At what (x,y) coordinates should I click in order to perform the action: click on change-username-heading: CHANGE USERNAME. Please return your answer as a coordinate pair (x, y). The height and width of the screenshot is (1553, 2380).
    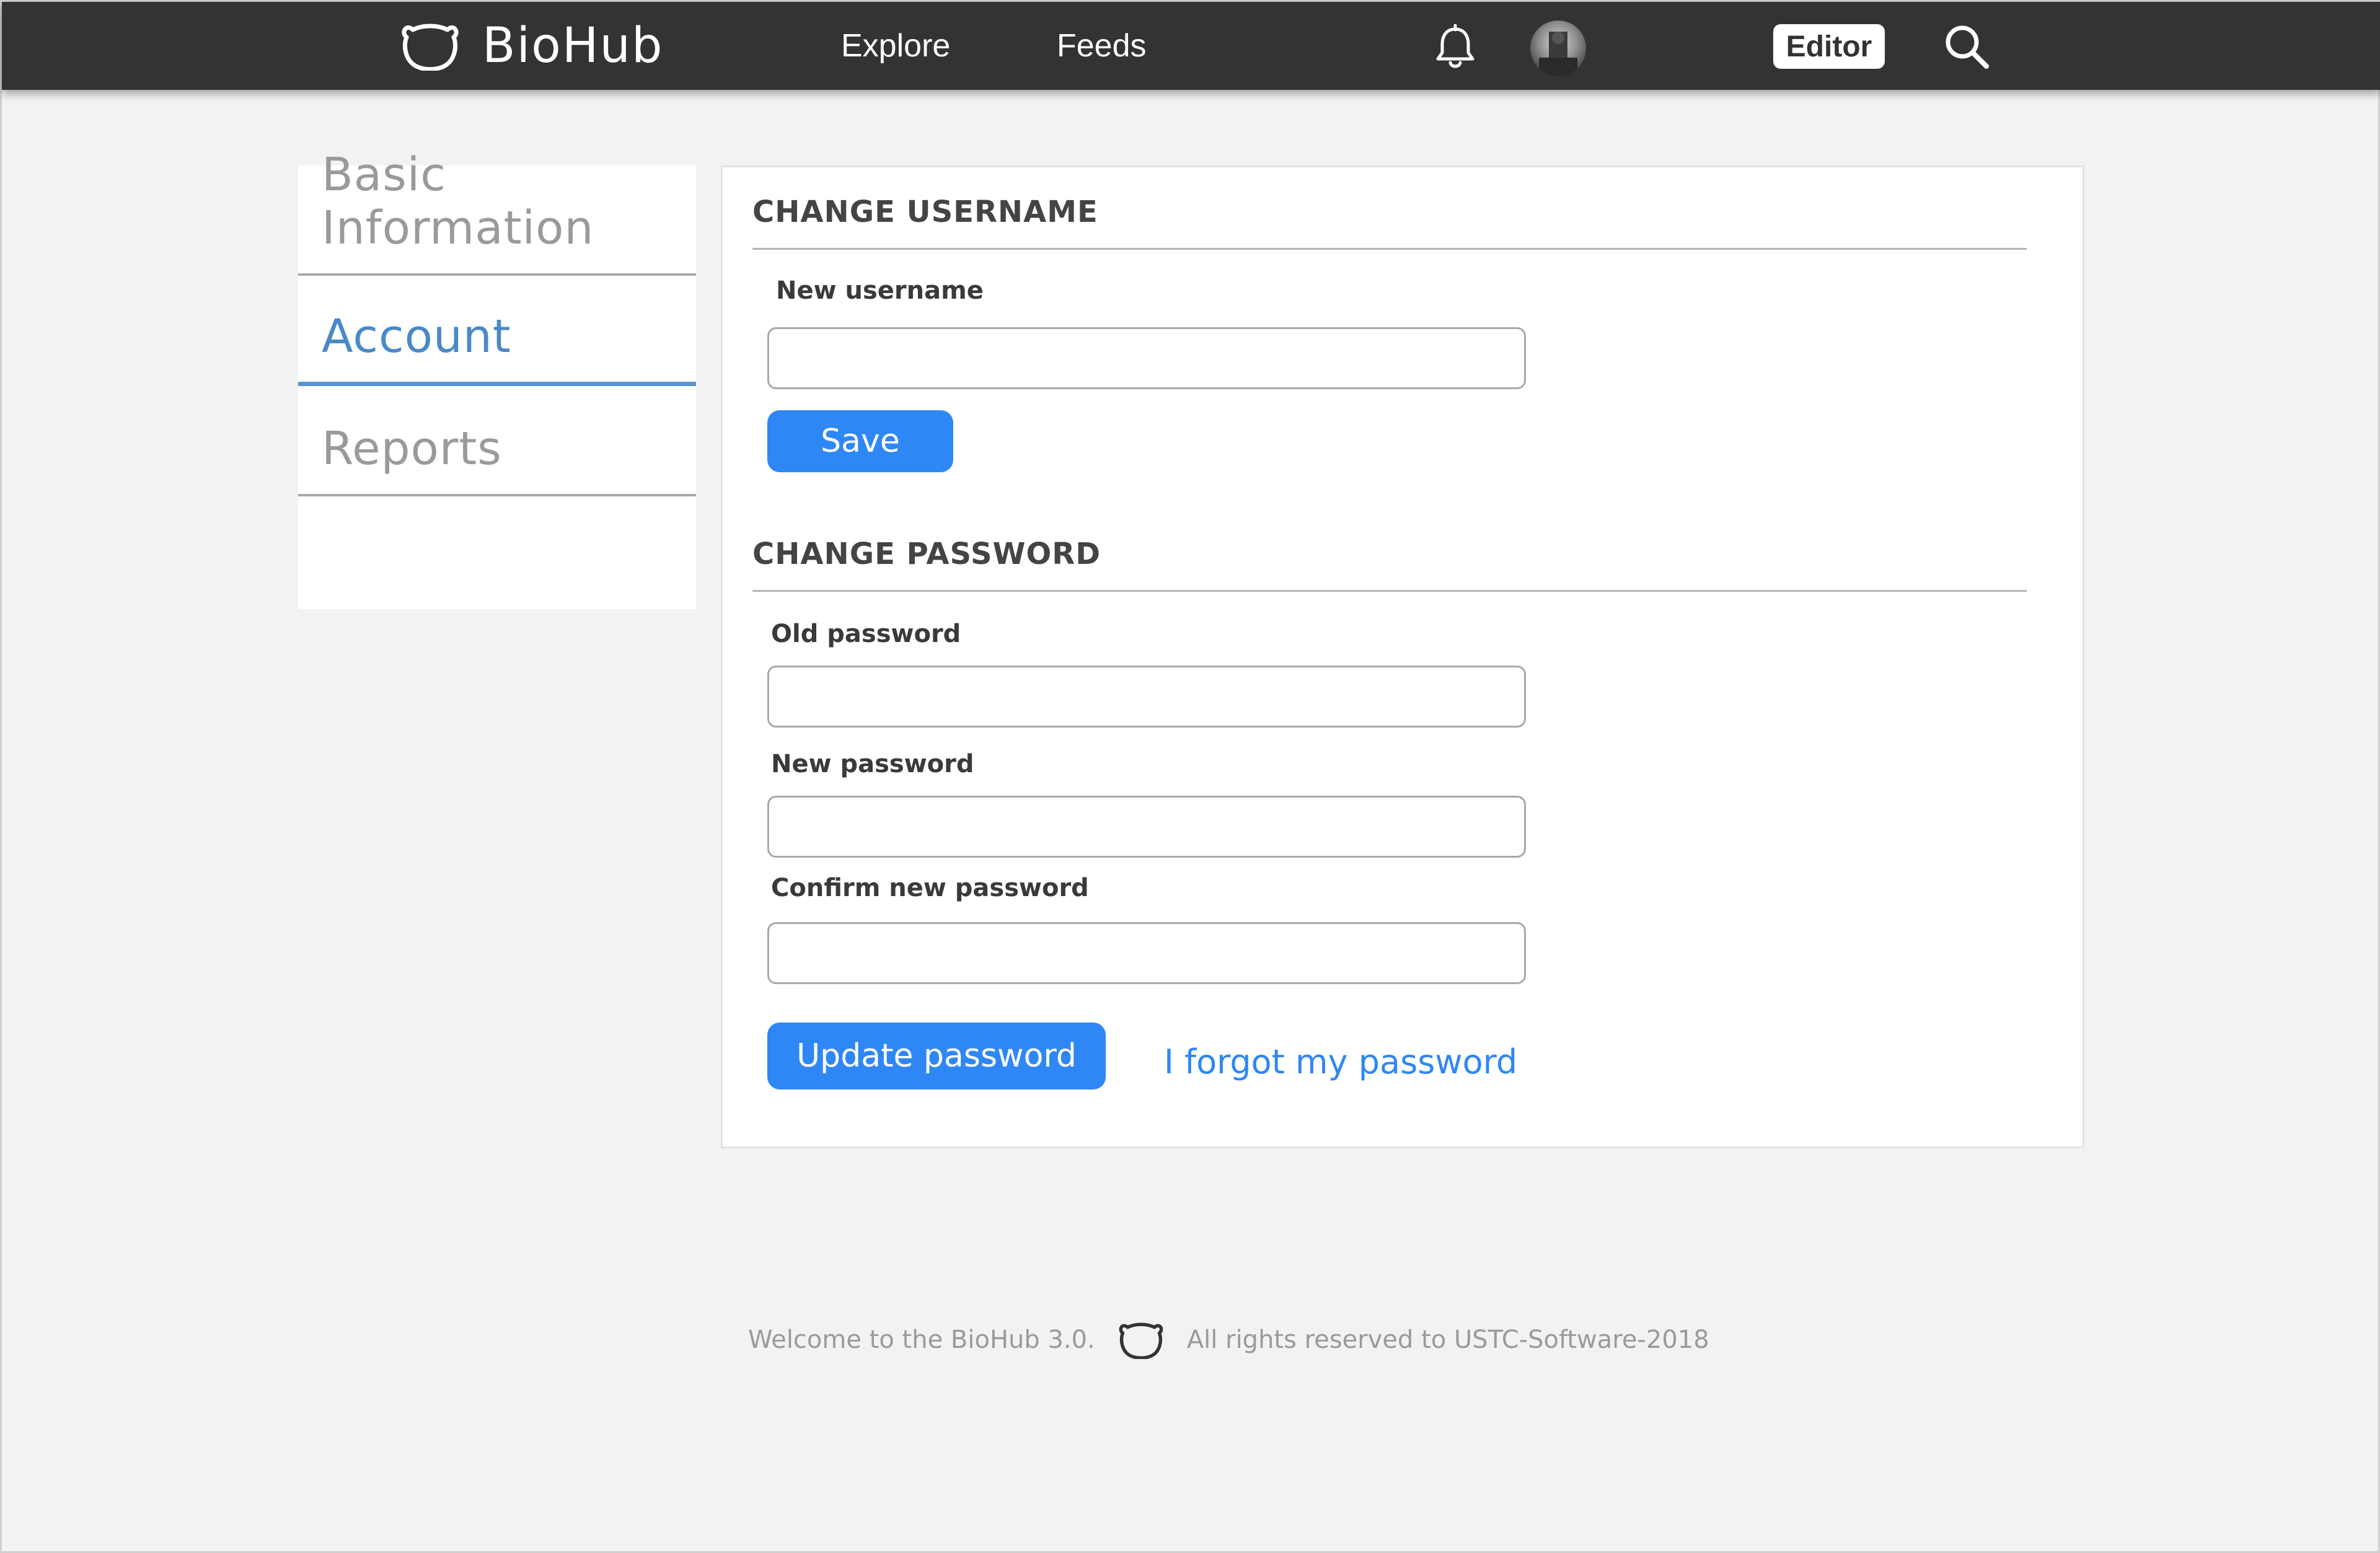
    Looking at the image, I should click on (925, 212).